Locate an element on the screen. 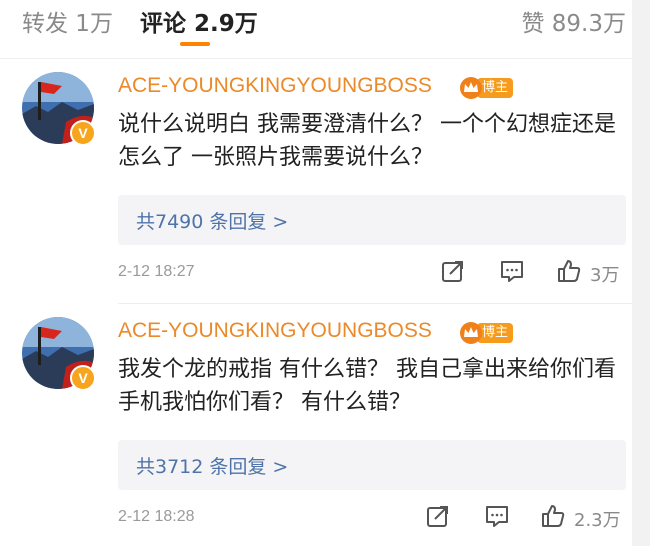 This screenshot has width=650, height=546. tabs-divider is located at coordinates (325, 58).